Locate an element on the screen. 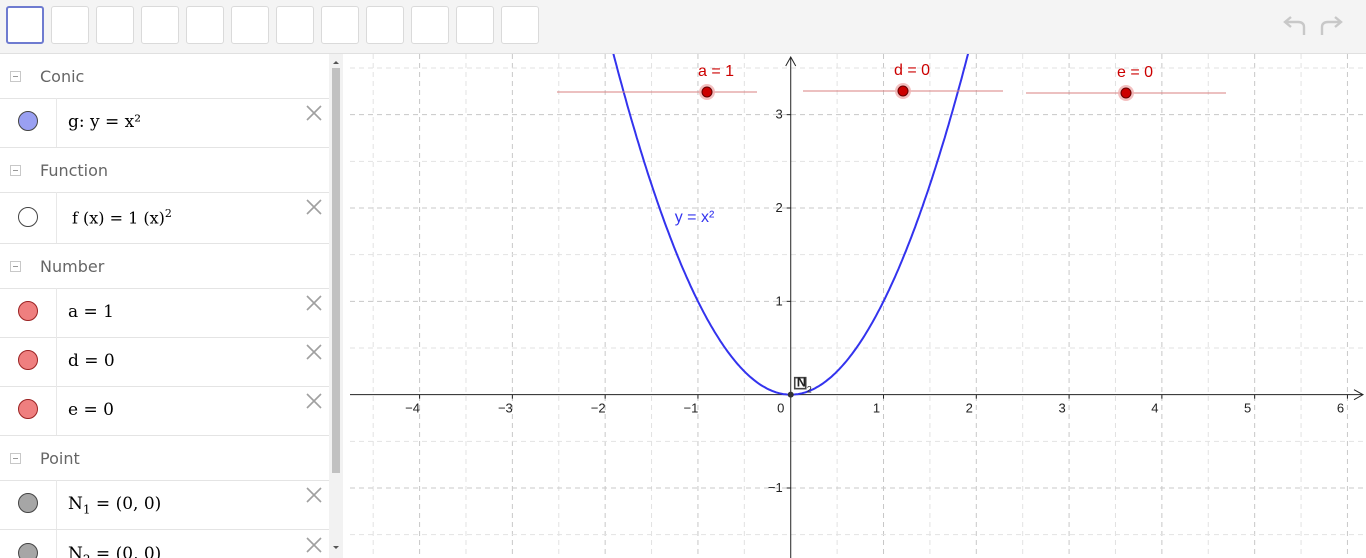 The image size is (1366, 558). algebra-item-N1: N1 = (0, 0) is located at coordinates (164, 505).